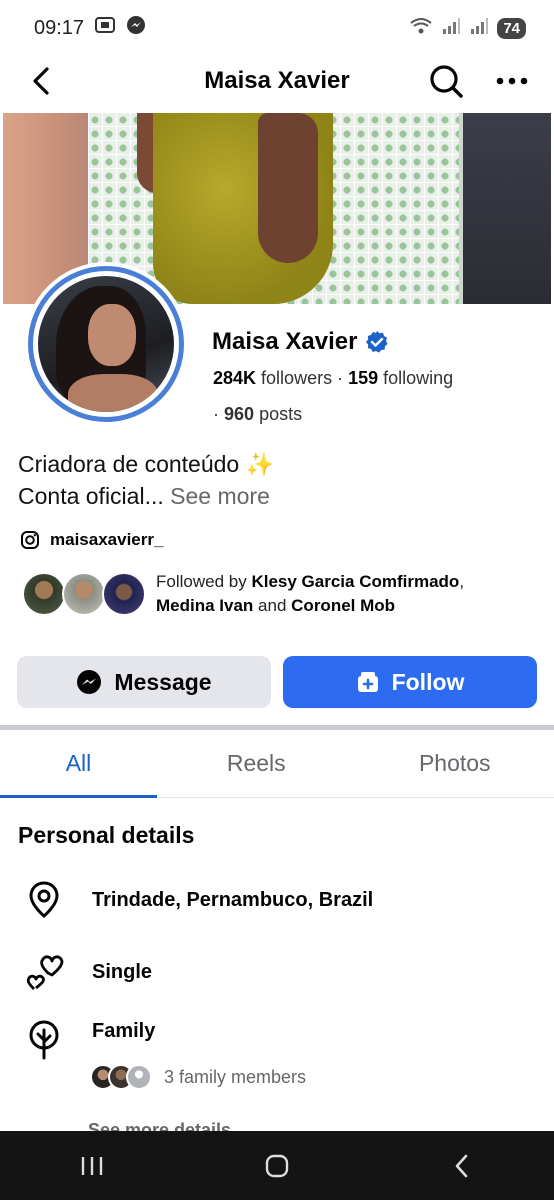  I want to click on tab-all: All, so click(78, 764).